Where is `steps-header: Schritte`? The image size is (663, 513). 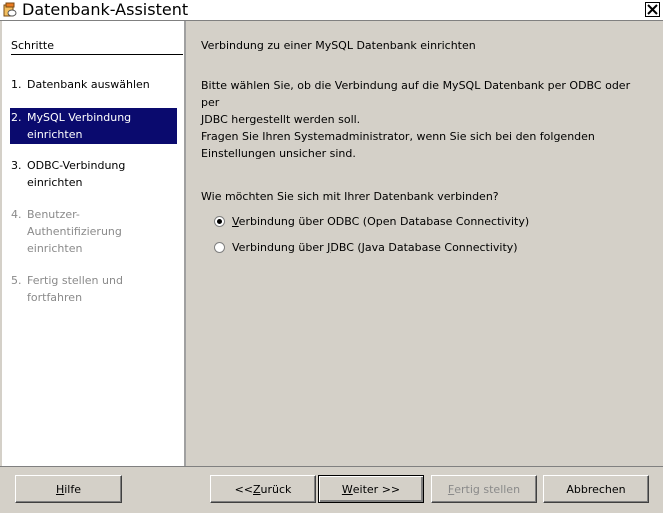
steps-header: Schritte is located at coordinates (97, 47).